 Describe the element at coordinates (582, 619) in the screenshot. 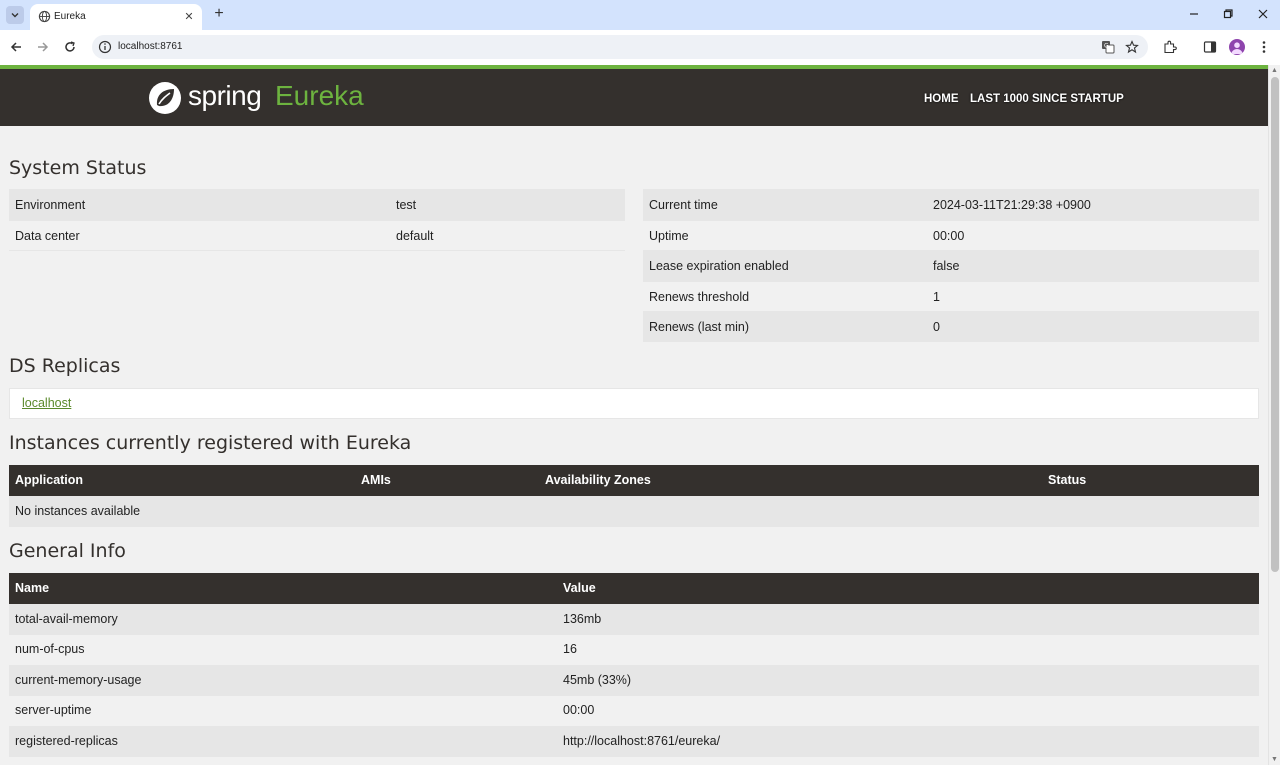

I see `info-value: 136mb` at that location.